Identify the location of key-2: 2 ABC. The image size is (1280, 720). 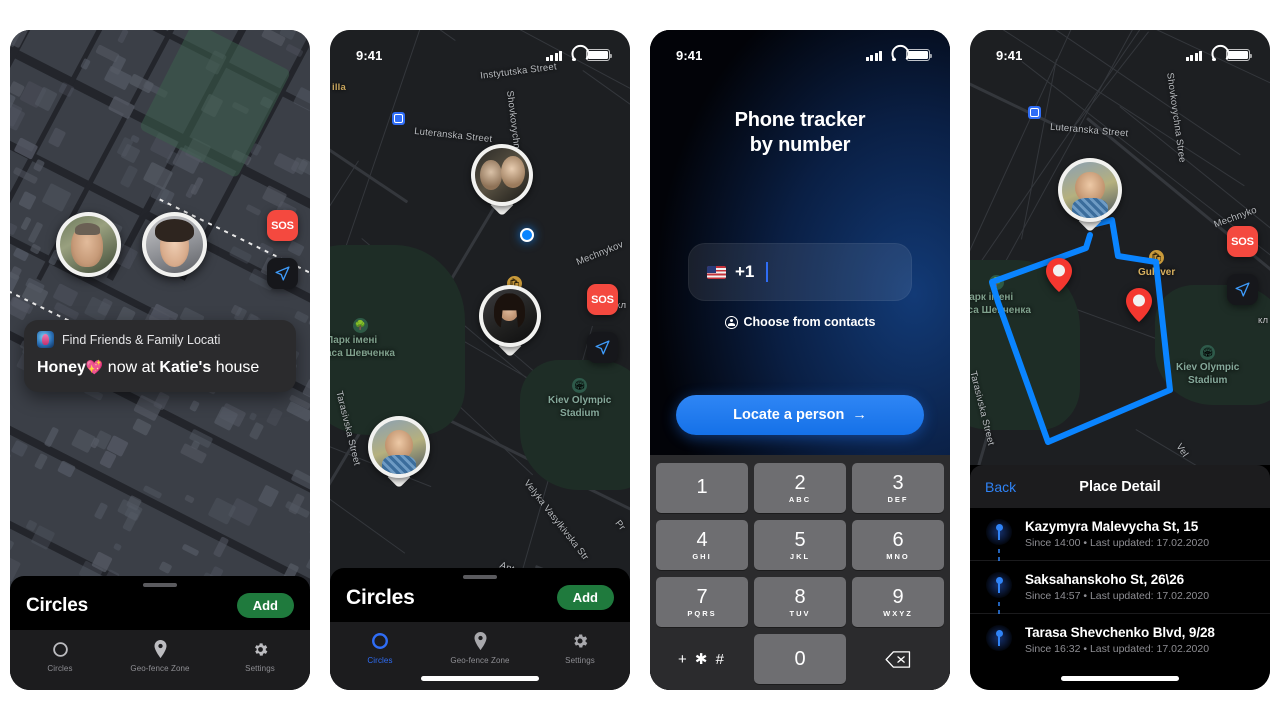
(800, 488).